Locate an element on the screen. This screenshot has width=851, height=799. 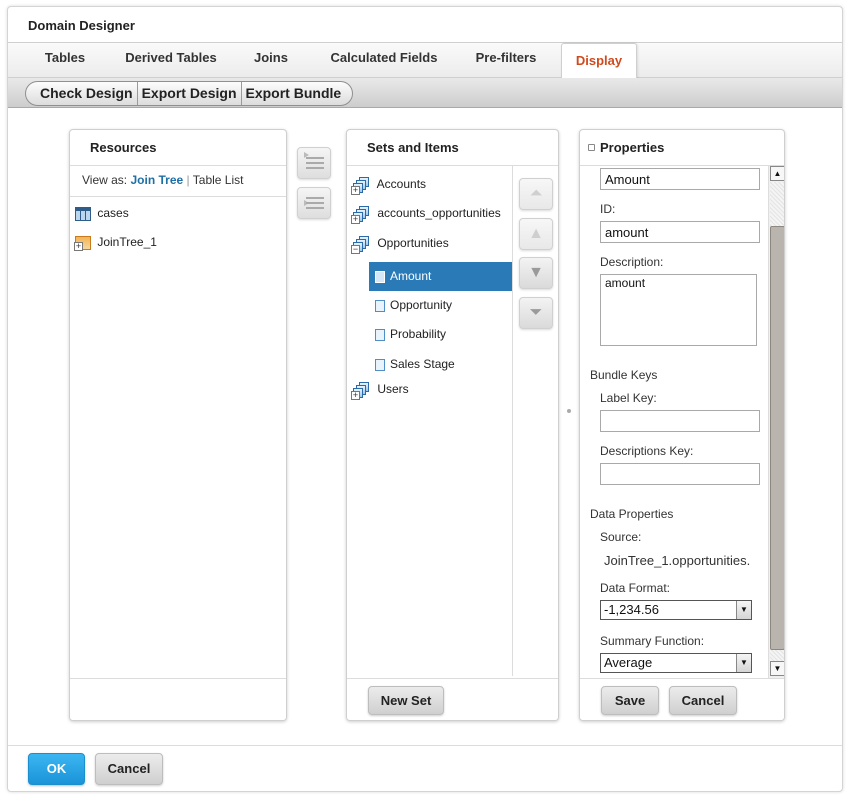
table-icon is located at coordinates (83, 213).